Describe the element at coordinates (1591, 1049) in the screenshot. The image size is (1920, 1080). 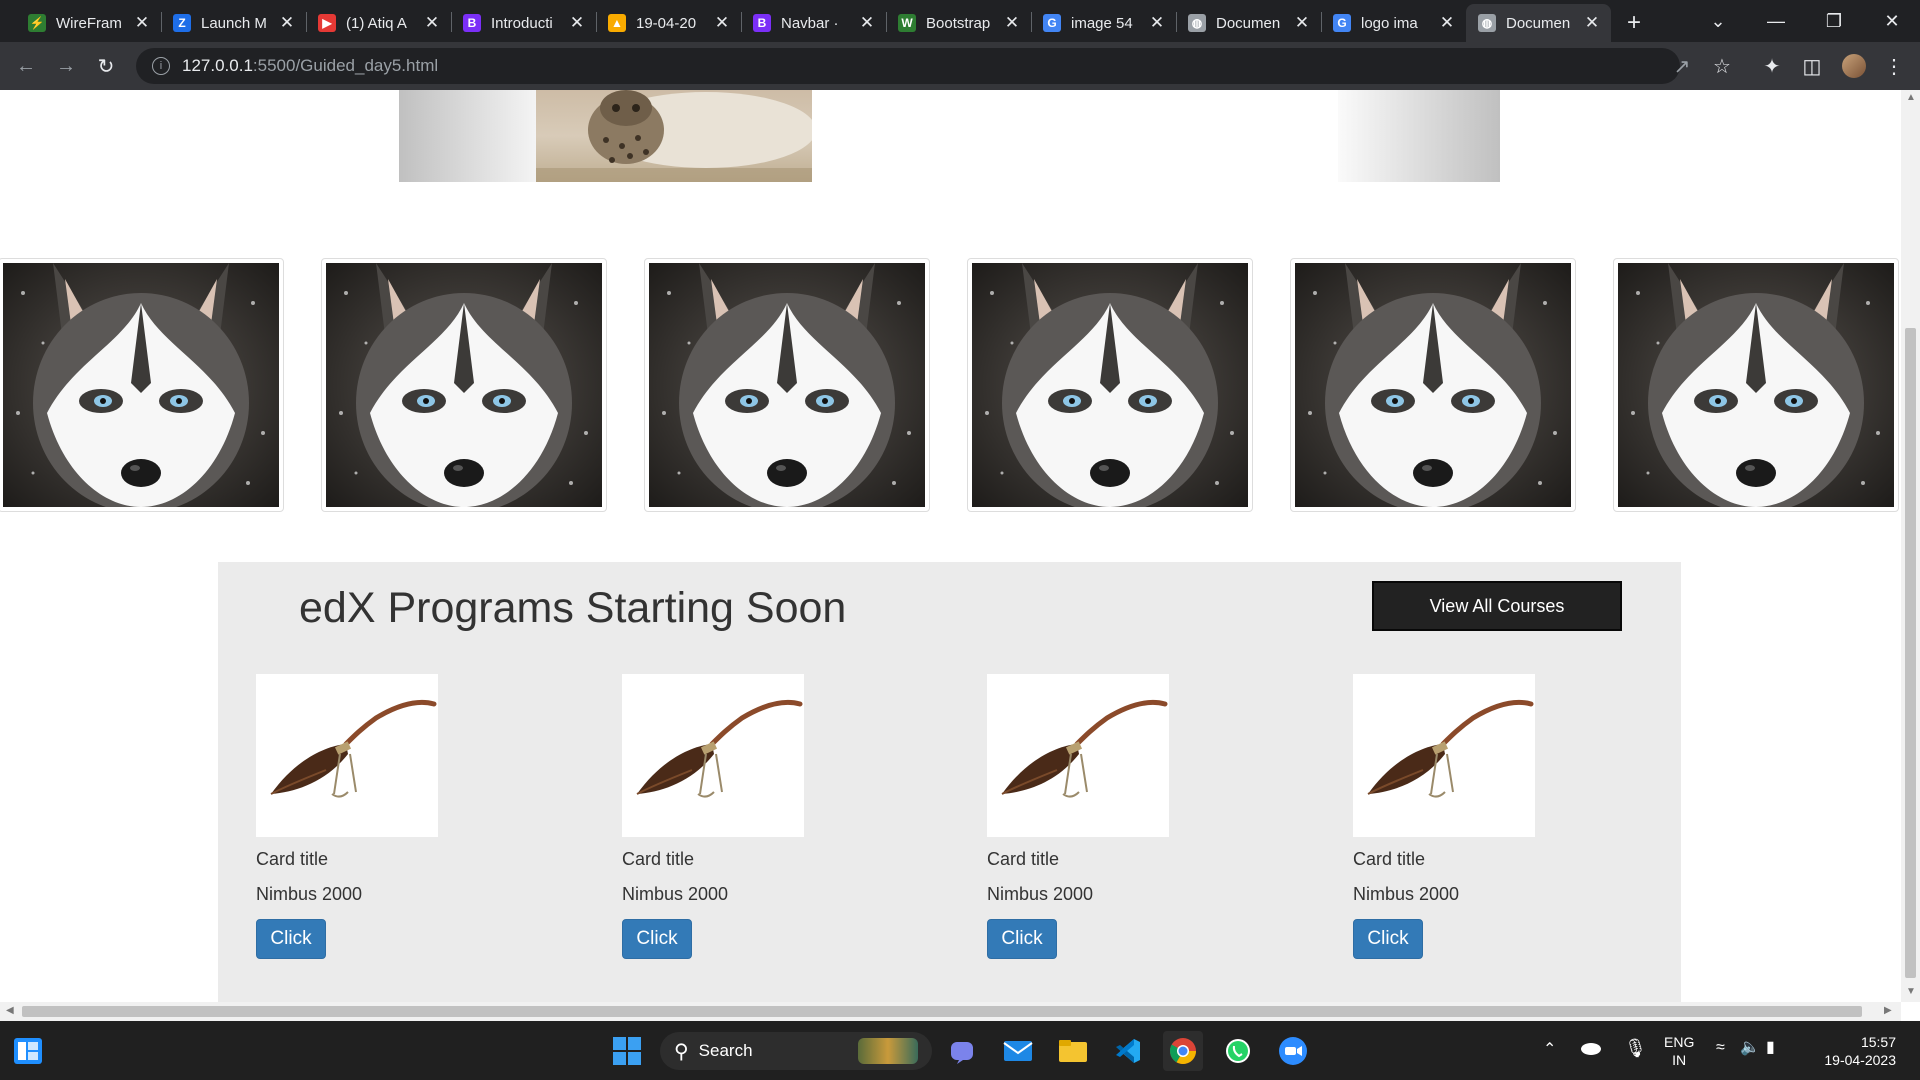
I see `onedrive-icon` at that location.